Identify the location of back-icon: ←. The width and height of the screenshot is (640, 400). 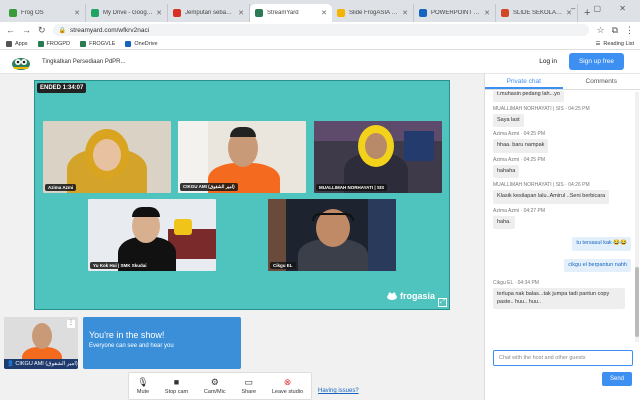
(10, 30).